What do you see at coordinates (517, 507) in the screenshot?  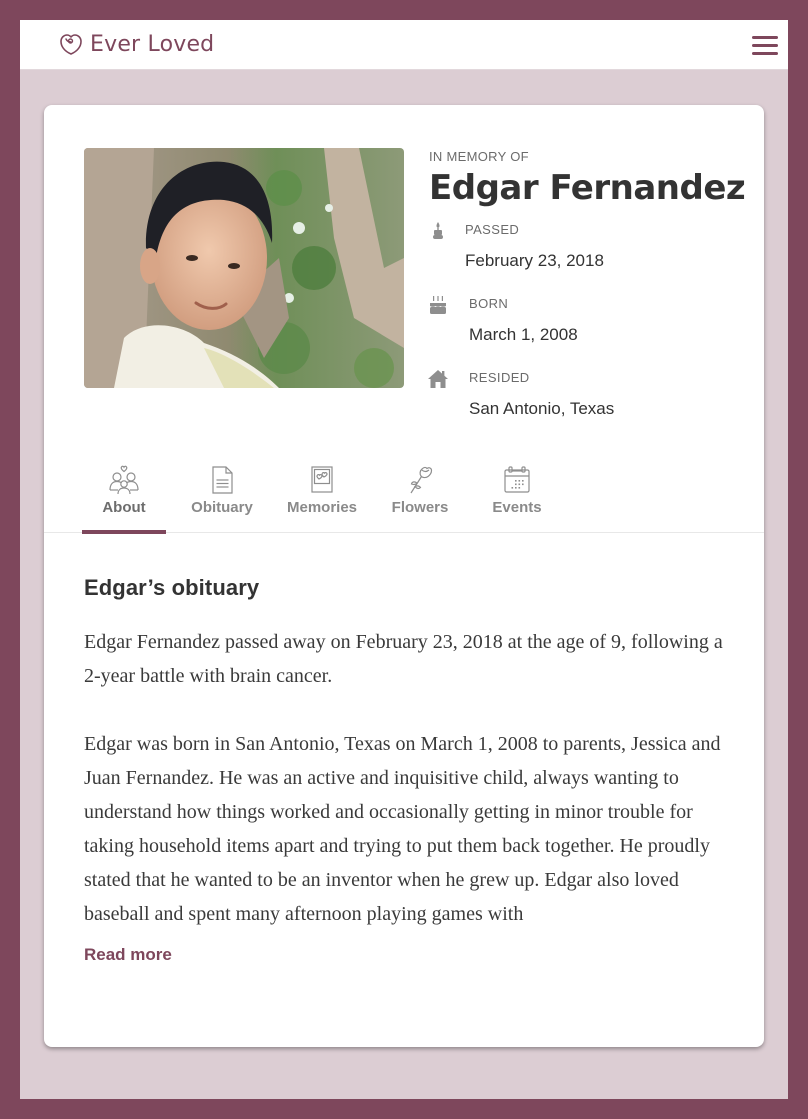 I see `tab-label: Events` at bounding box center [517, 507].